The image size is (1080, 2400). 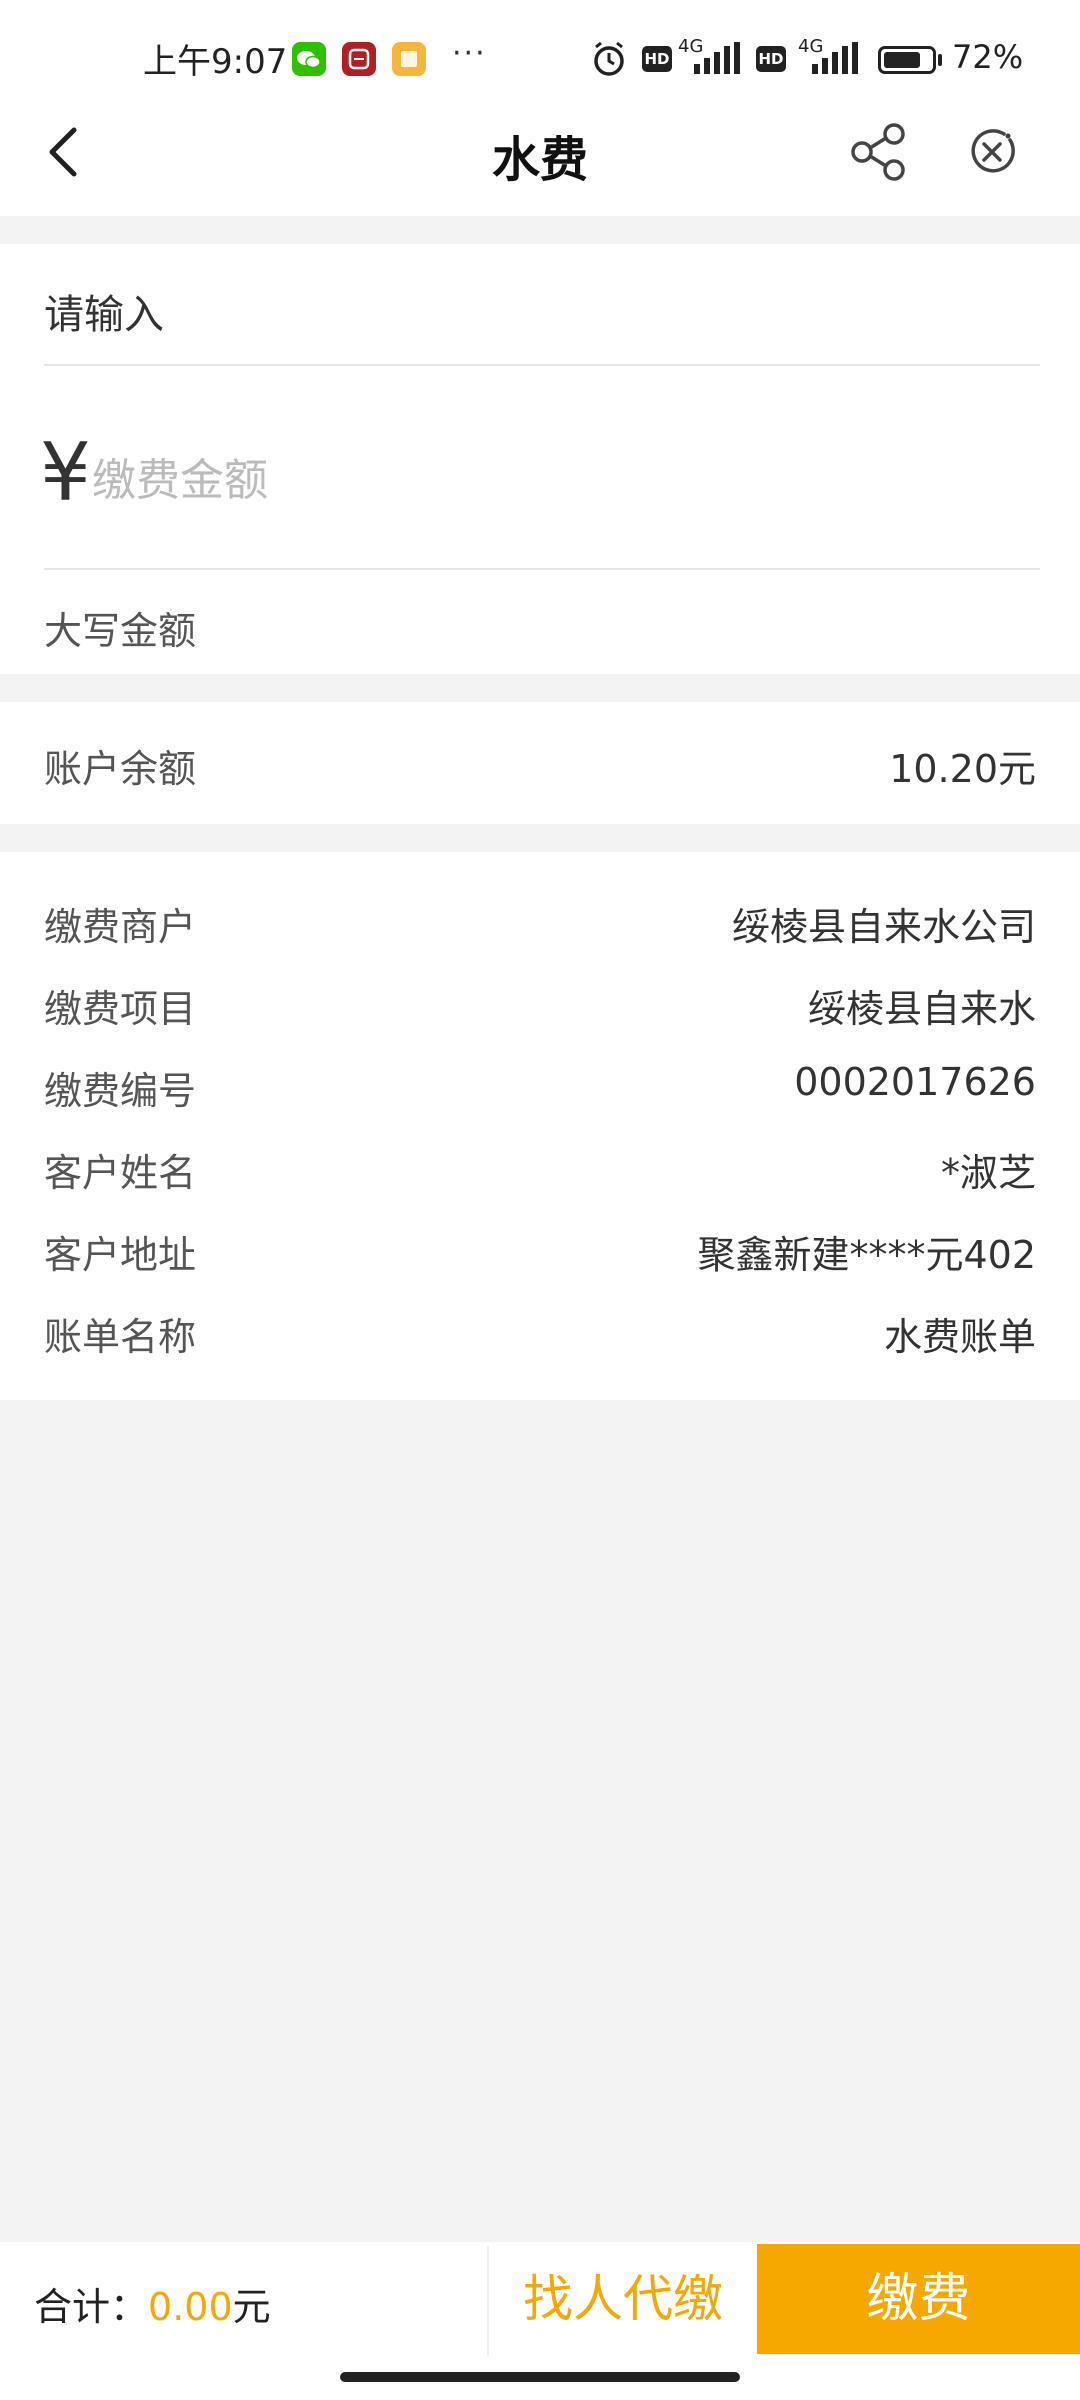 What do you see at coordinates (657, 59) in the screenshot?
I see `hd-badge-1: HD` at bounding box center [657, 59].